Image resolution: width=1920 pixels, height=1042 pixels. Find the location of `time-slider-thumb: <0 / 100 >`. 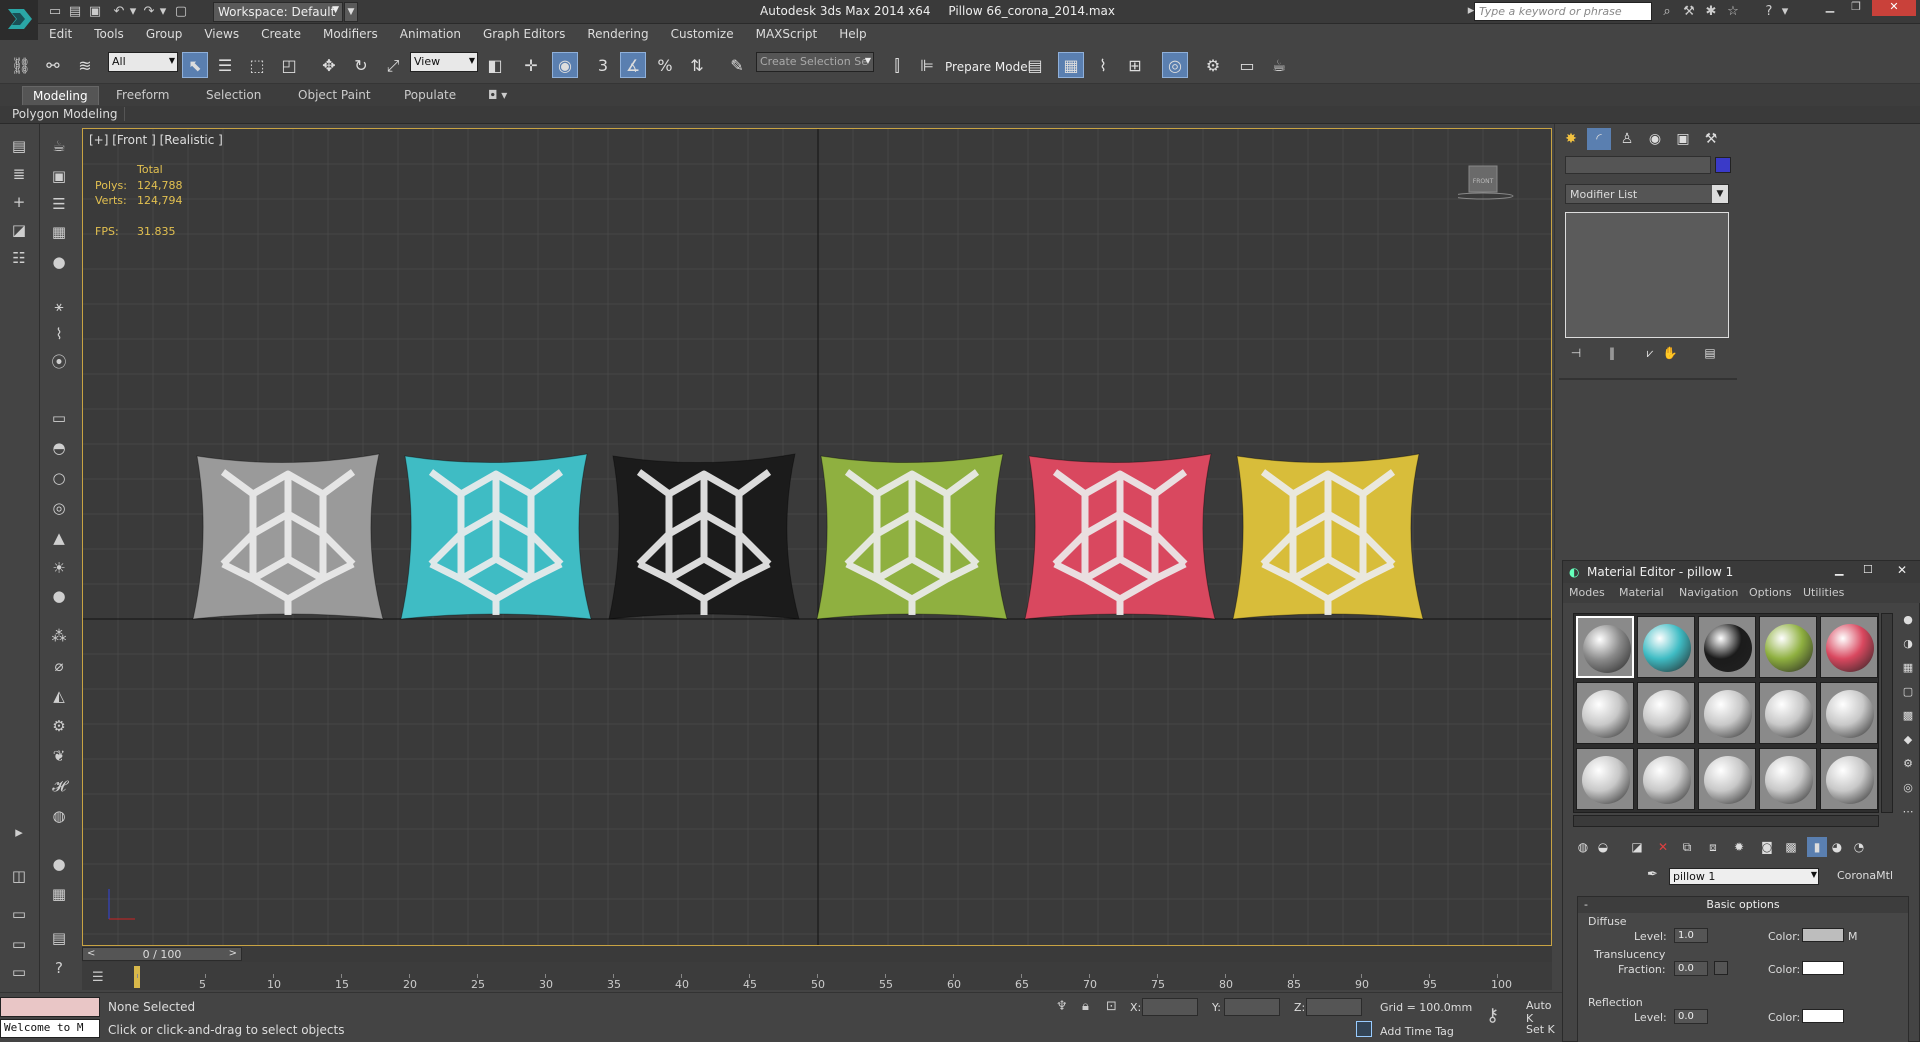

time-slider-thumb: <0 / 100 > is located at coordinates (162, 954).